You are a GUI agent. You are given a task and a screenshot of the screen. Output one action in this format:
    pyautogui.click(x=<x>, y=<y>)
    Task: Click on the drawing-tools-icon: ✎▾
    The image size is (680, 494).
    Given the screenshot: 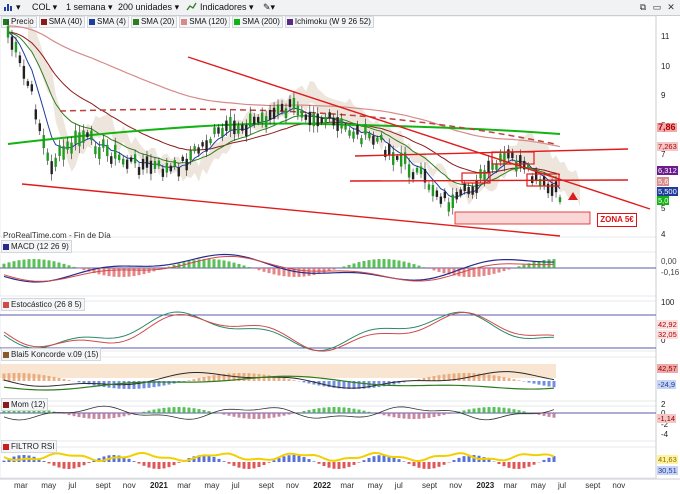 What is the action you would take?
    pyautogui.click(x=269, y=7)
    